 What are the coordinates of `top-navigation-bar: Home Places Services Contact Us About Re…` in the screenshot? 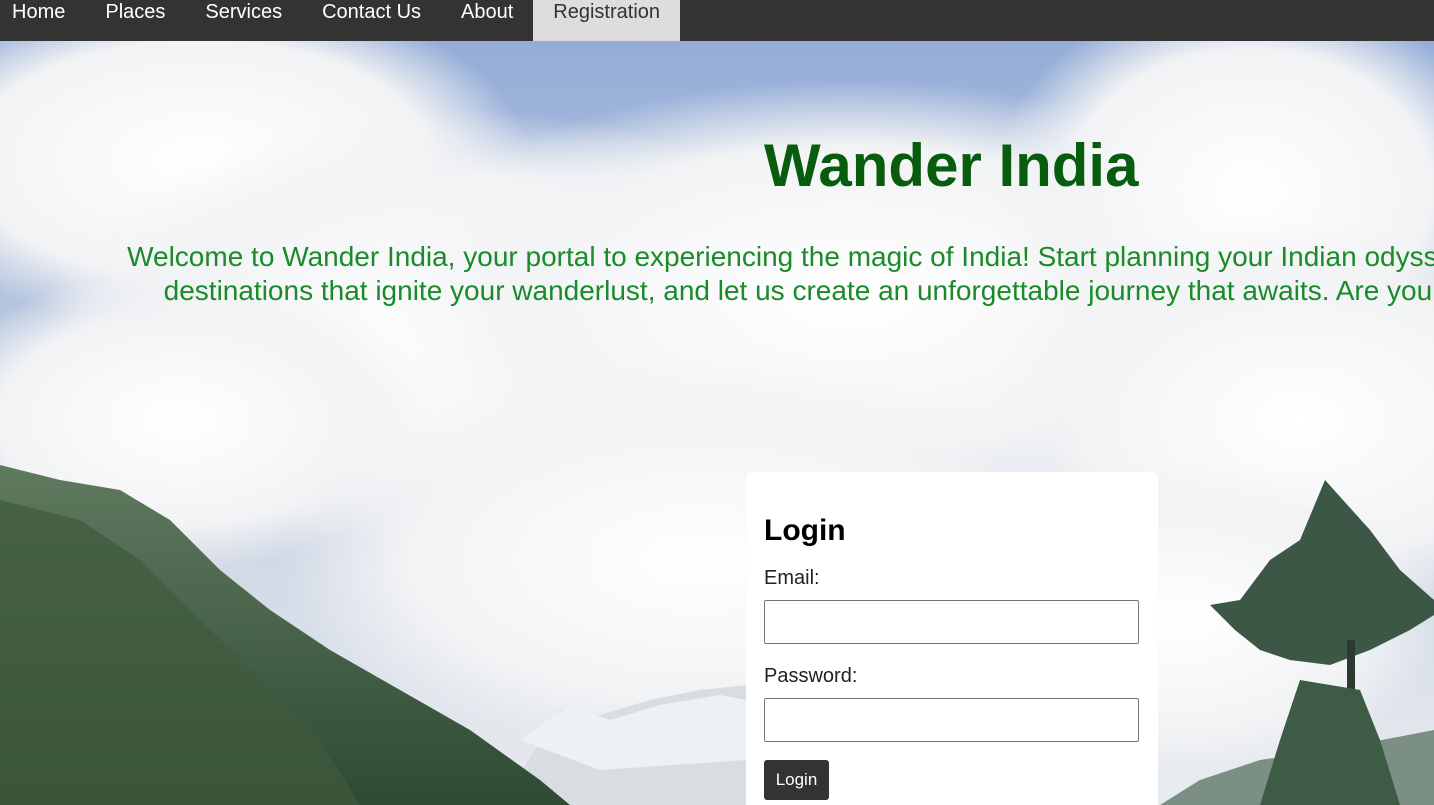 It's located at (717, 20).